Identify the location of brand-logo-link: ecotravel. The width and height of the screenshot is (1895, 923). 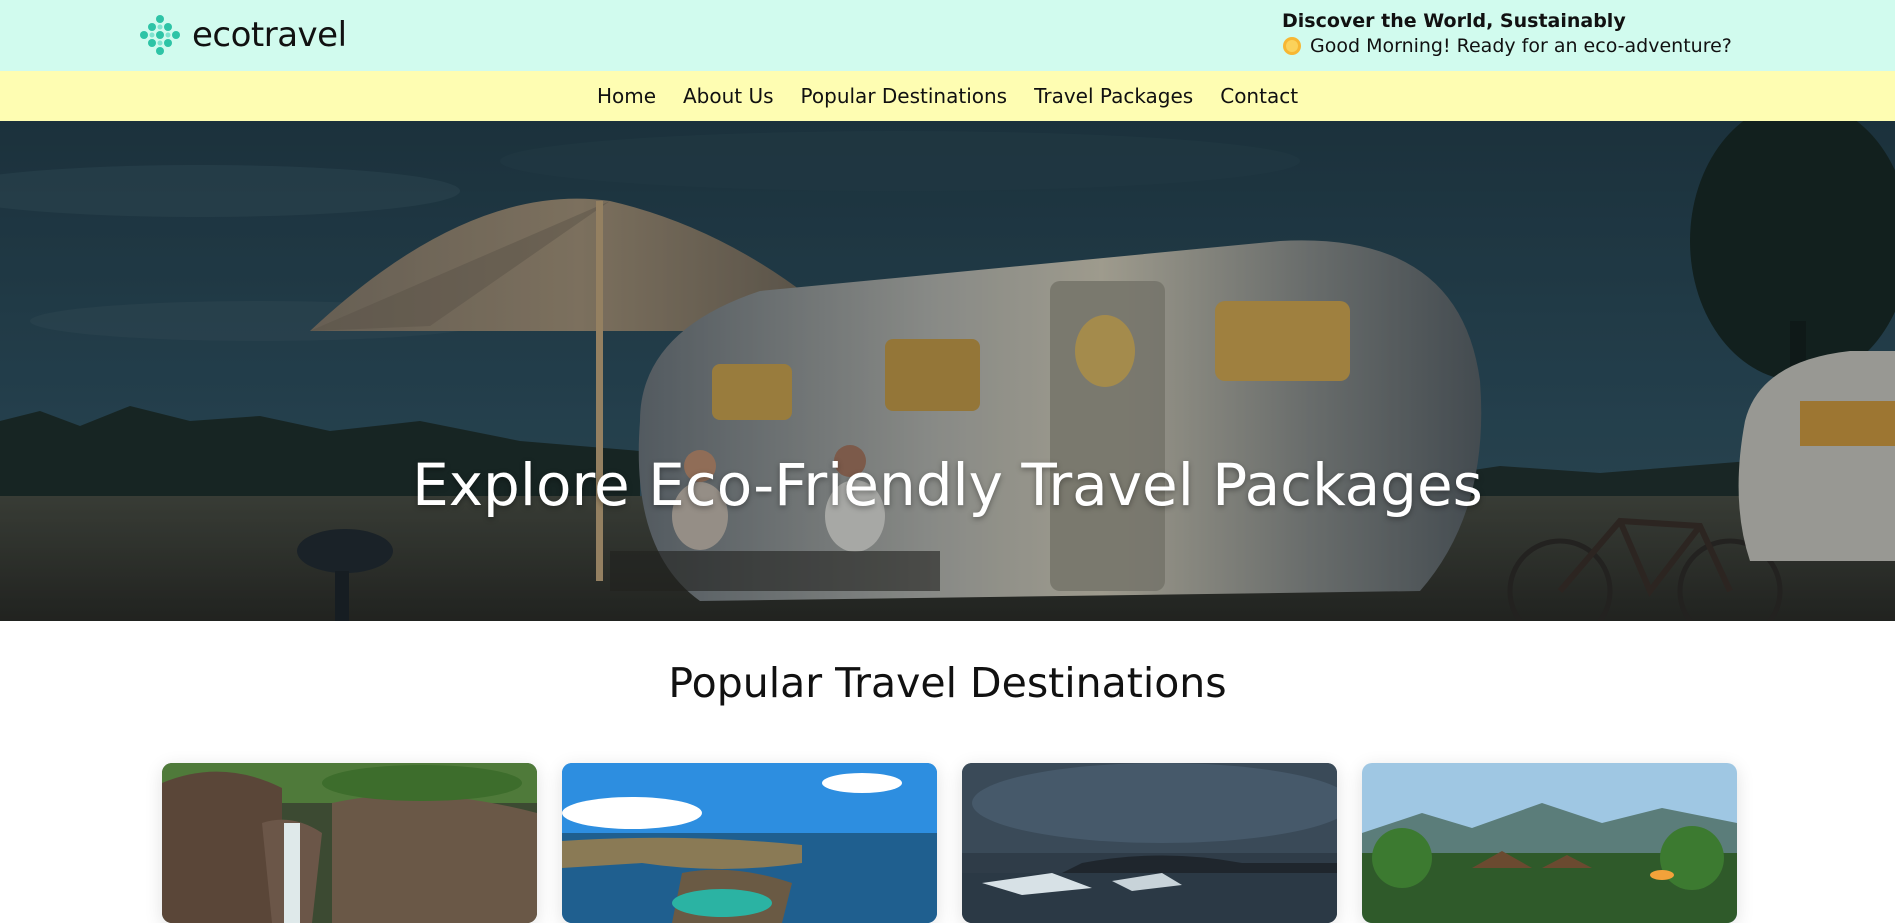
(242, 35).